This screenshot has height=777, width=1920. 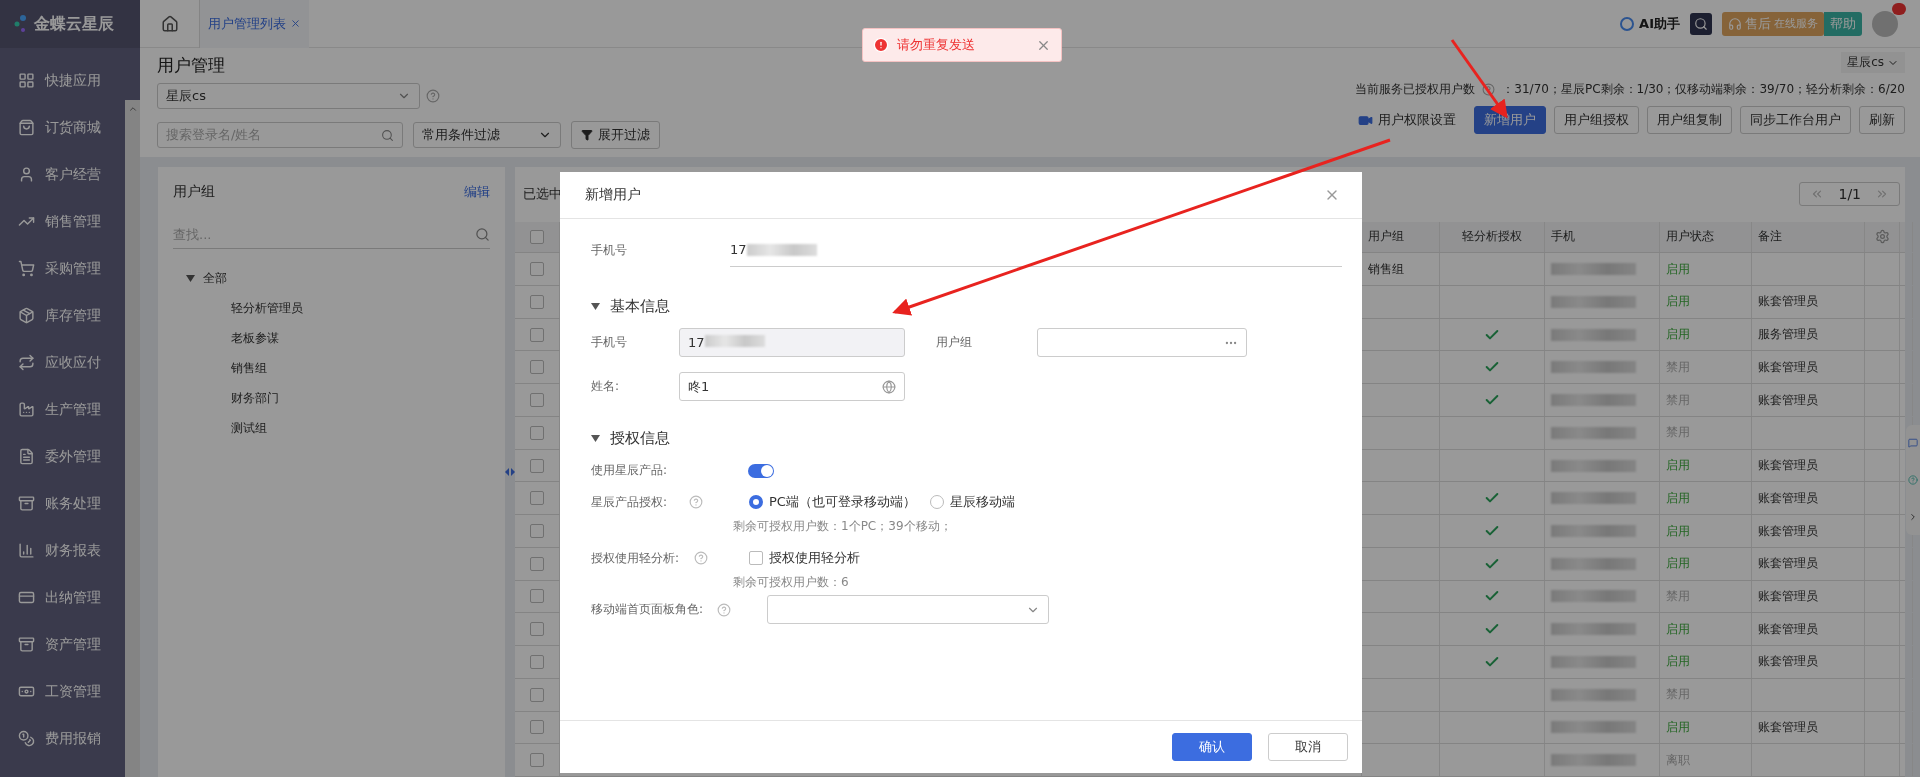 What do you see at coordinates (73, 409) in the screenshot?
I see `sidebar-item: 生产管理` at bounding box center [73, 409].